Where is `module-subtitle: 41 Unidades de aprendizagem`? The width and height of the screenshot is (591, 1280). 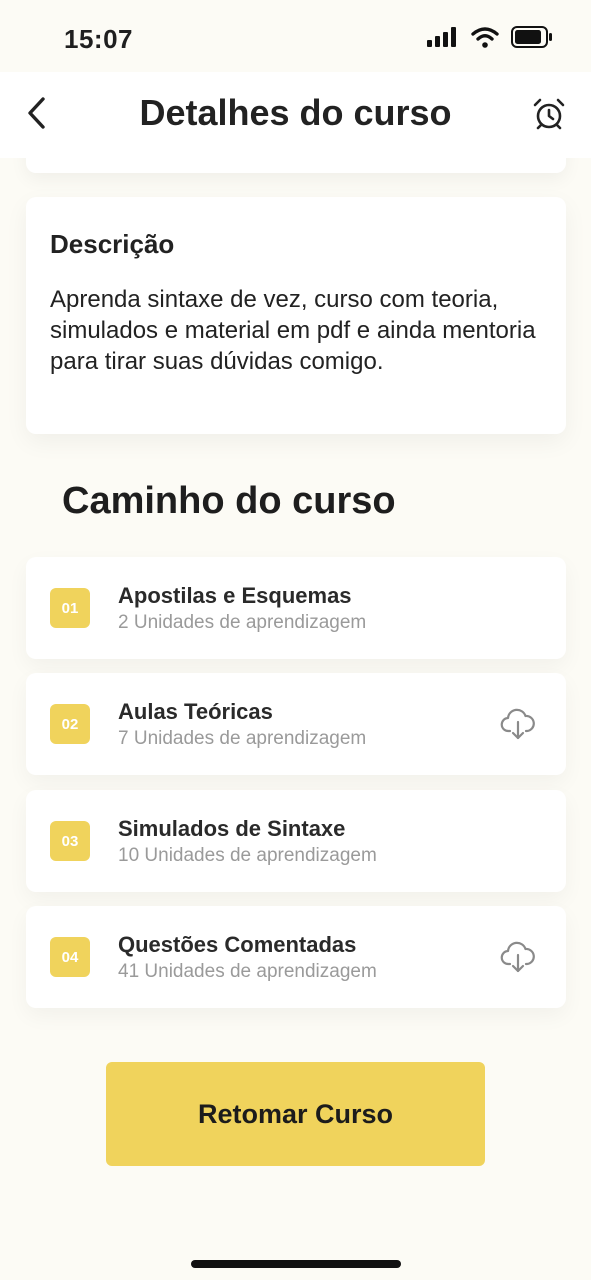
module-subtitle: 41 Unidades de aprendizagem is located at coordinates (247, 971).